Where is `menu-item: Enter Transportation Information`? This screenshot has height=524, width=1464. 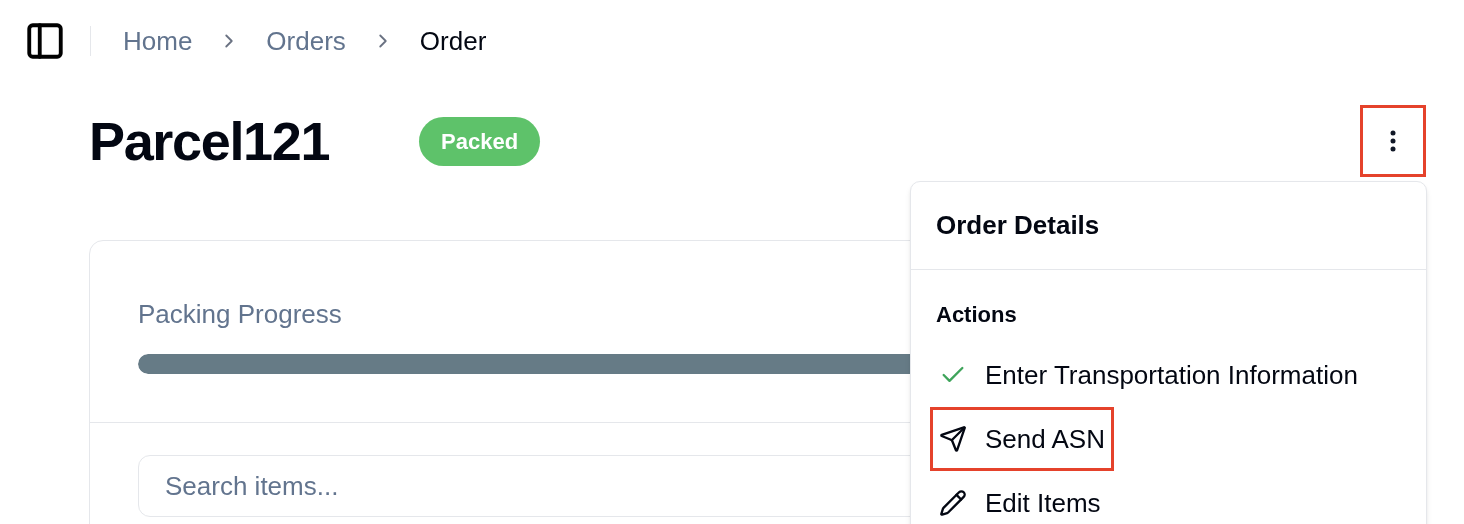
menu-item: Enter Transportation Information is located at coordinates (1148, 375).